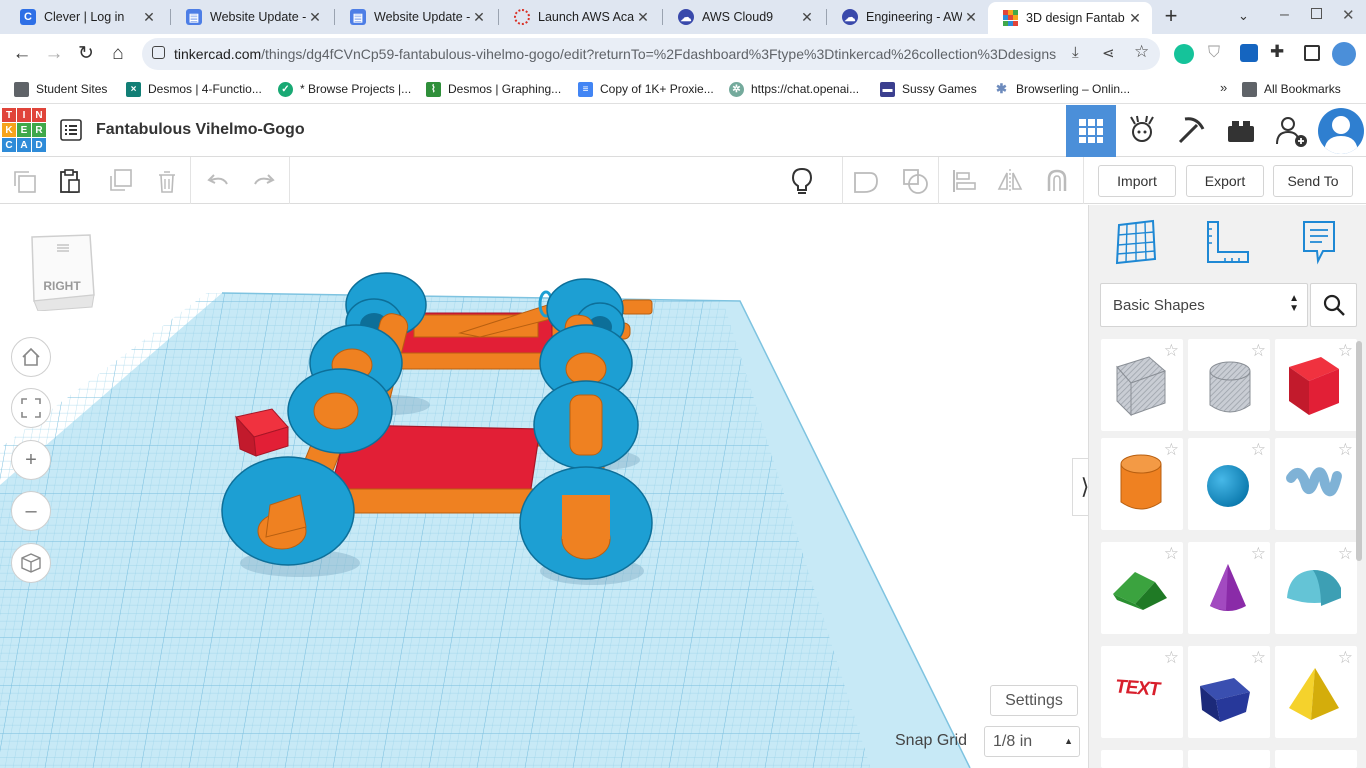 The image size is (1366, 768). What do you see at coordinates (1142, 588) in the screenshot?
I see `shape-roof: ☆` at bounding box center [1142, 588].